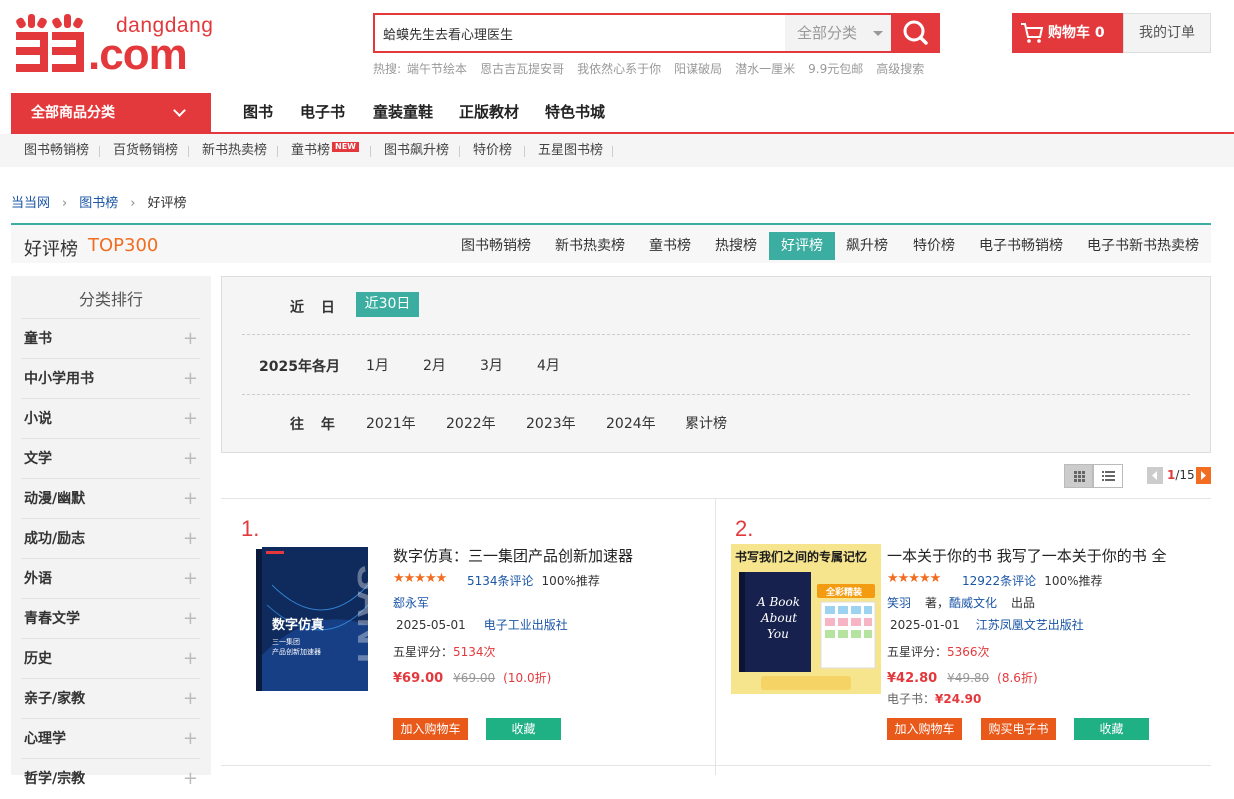 The height and width of the screenshot is (799, 1234). Describe the element at coordinates (391, 423) in the screenshot. I see `filter-option-year: 2021年` at that location.